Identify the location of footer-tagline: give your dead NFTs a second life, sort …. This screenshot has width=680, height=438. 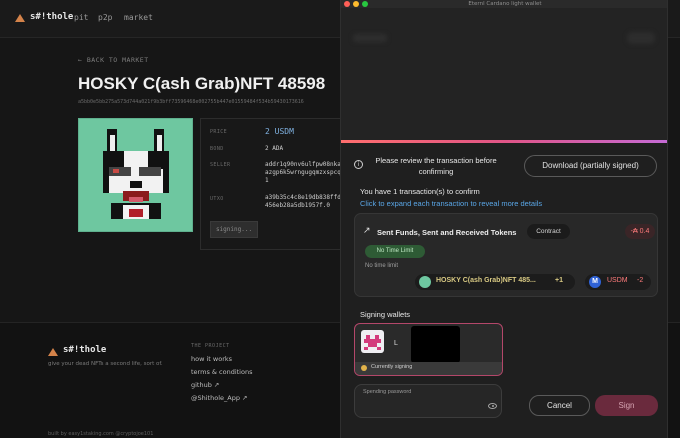
(105, 364).